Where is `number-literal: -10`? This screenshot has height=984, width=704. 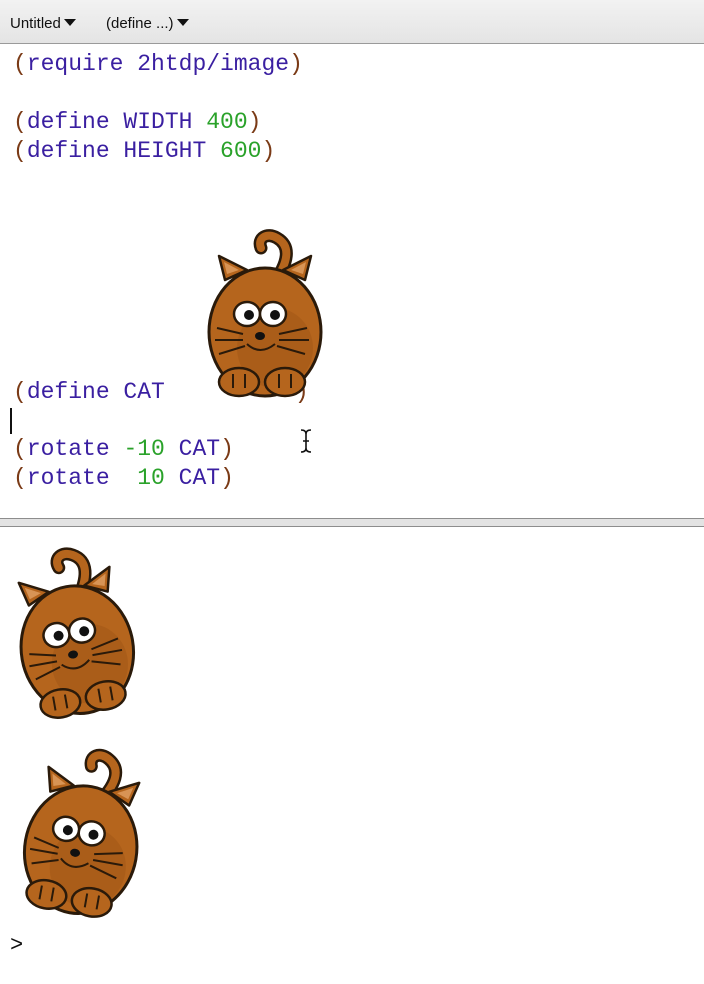 number-literal: -10 is located at coordinates (144, 449).